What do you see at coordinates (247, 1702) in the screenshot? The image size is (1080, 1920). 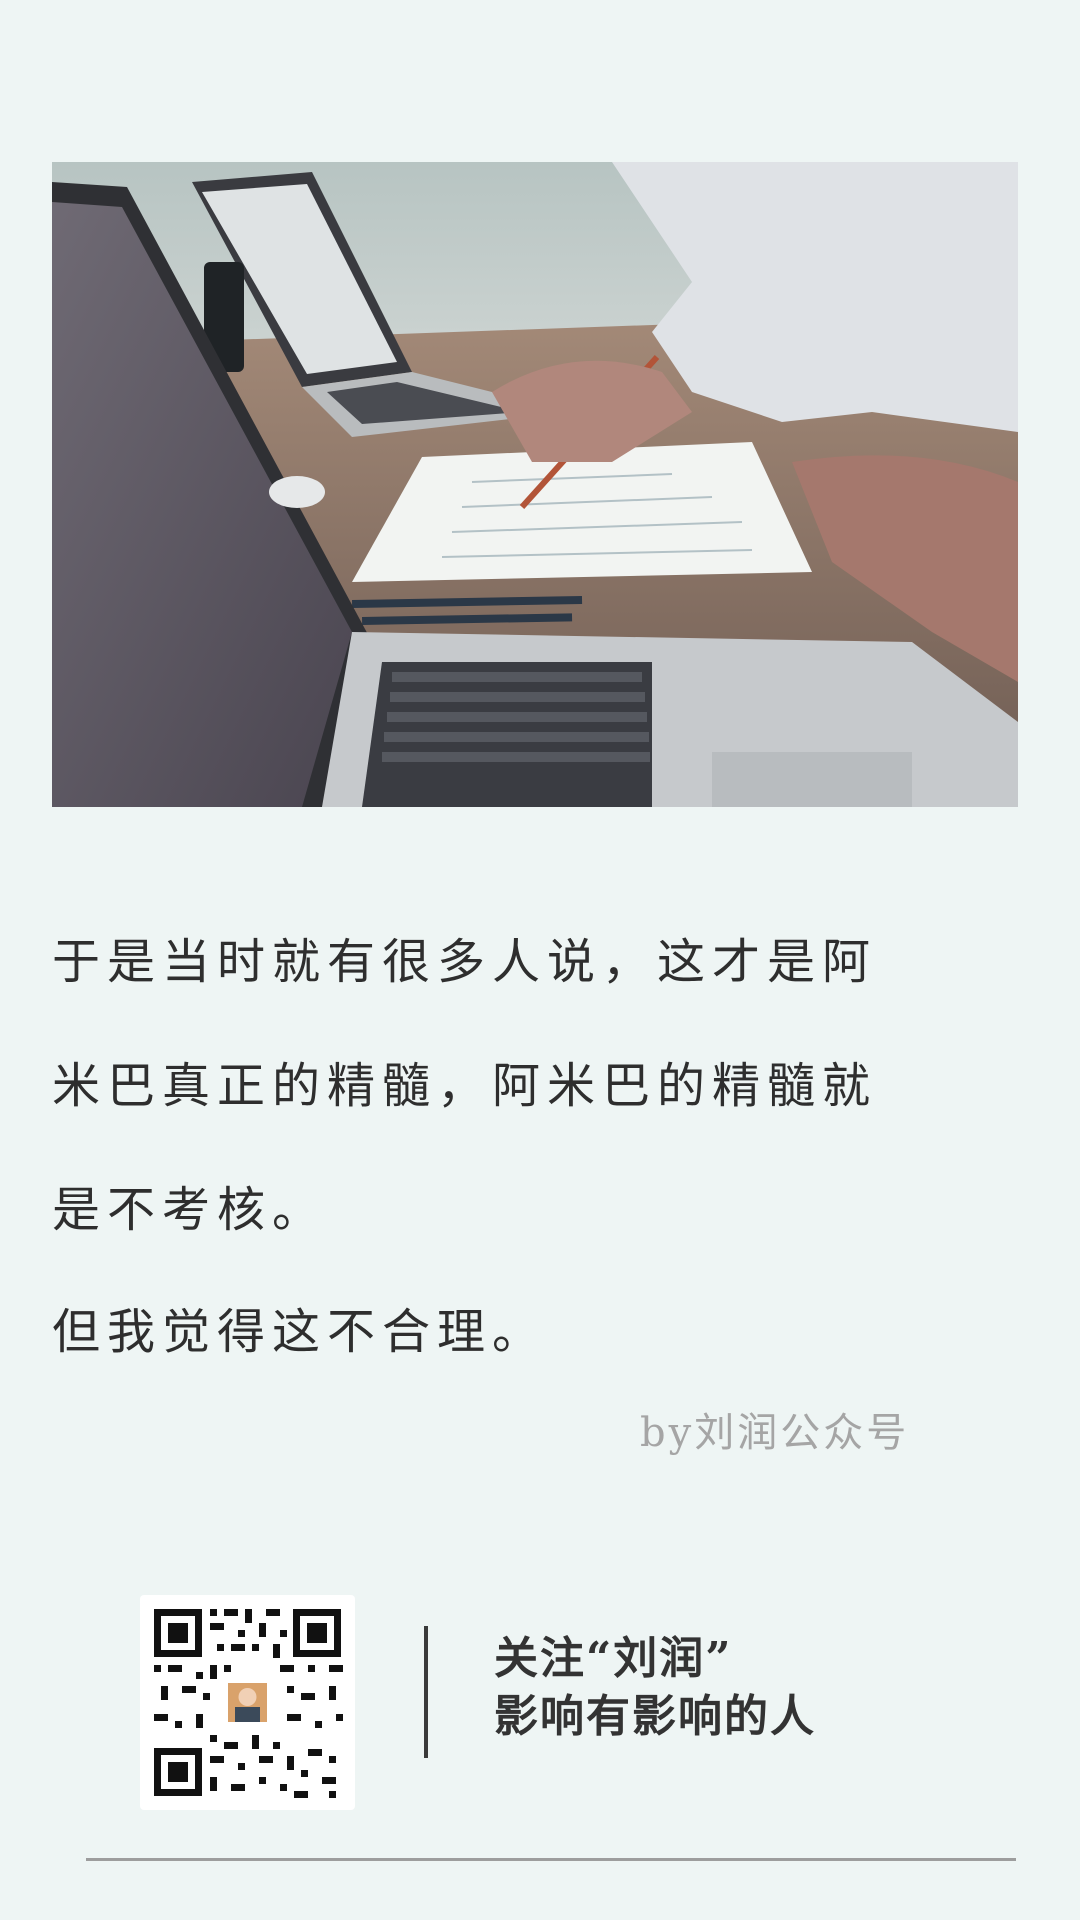 I see `qr-code` at bounding box center [247, 1702].